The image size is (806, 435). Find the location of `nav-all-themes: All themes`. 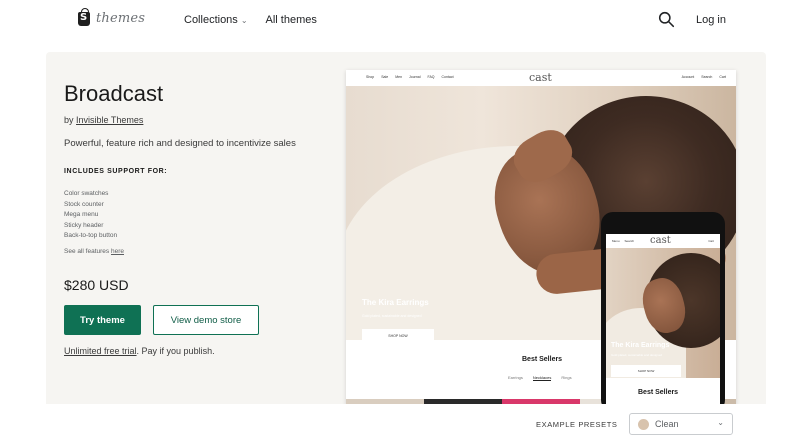

nav-all-themes: All themes is located at coordinates (291, 20).